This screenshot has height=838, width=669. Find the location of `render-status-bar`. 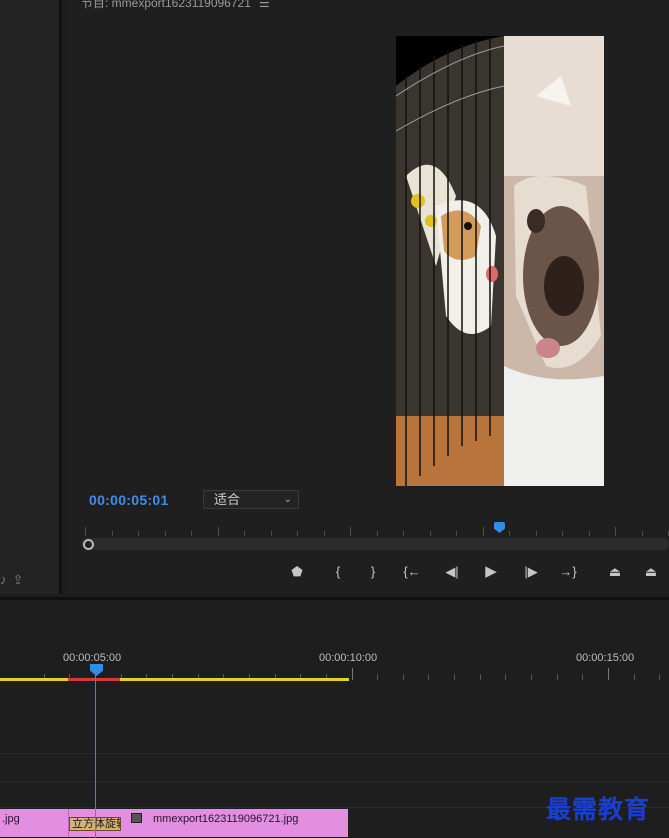

render-status-bar is located at coordinates (94, 679).